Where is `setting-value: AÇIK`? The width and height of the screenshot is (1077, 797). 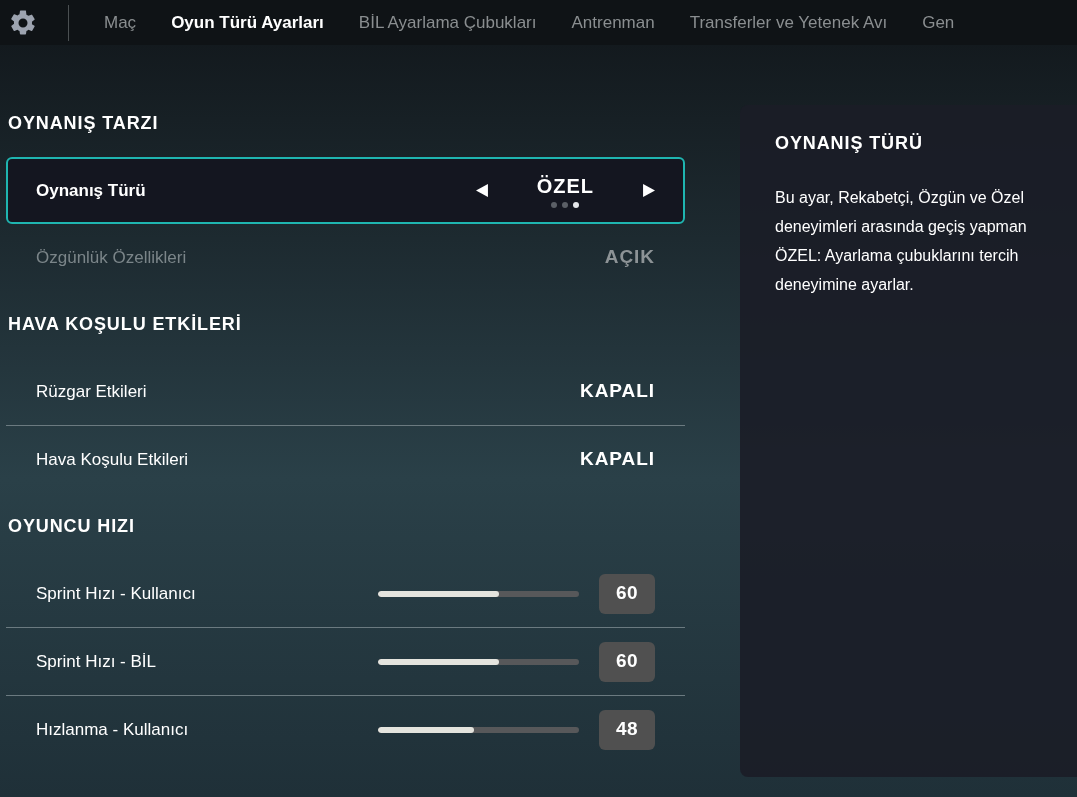 setting-value: AÇIK is located at coordinates (629, 257).